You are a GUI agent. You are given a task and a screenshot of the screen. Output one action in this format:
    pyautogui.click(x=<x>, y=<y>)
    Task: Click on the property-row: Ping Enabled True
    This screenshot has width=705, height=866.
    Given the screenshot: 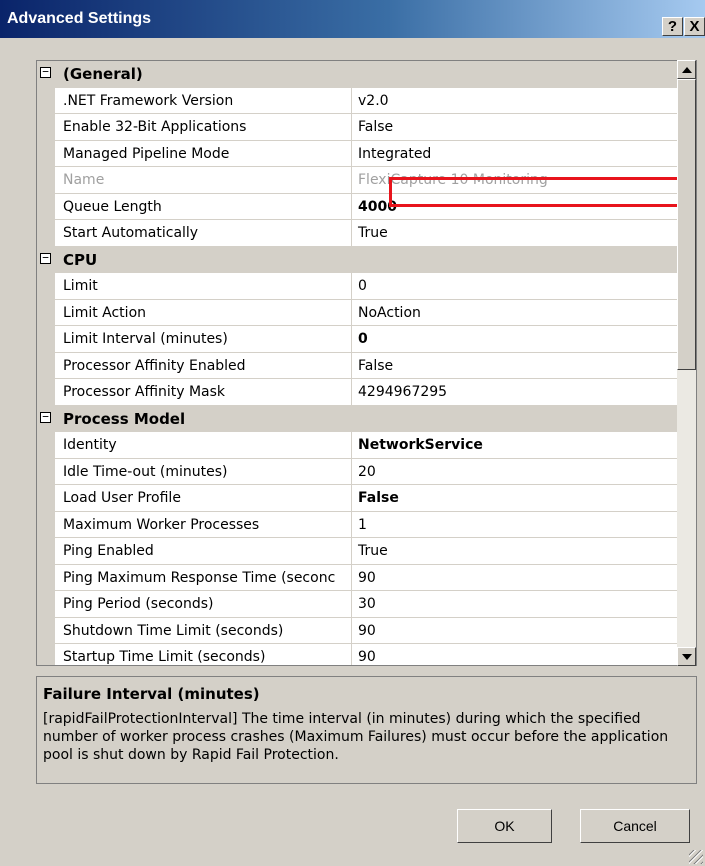 What is the action you would take?
    pyautogui.click(x=357, y=551)
    